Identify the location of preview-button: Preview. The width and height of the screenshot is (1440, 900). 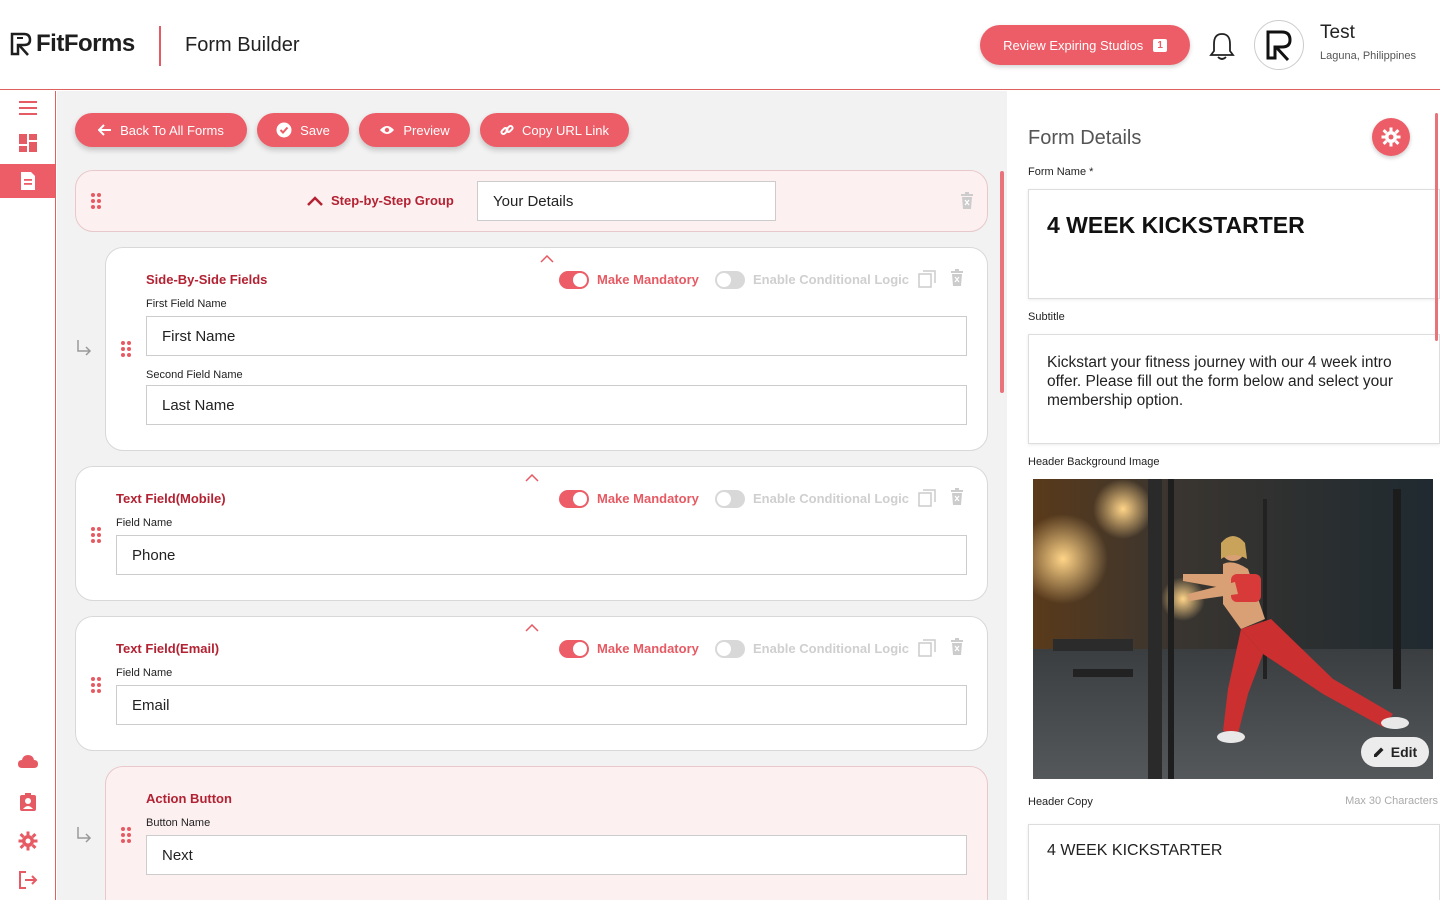
(414, 130).